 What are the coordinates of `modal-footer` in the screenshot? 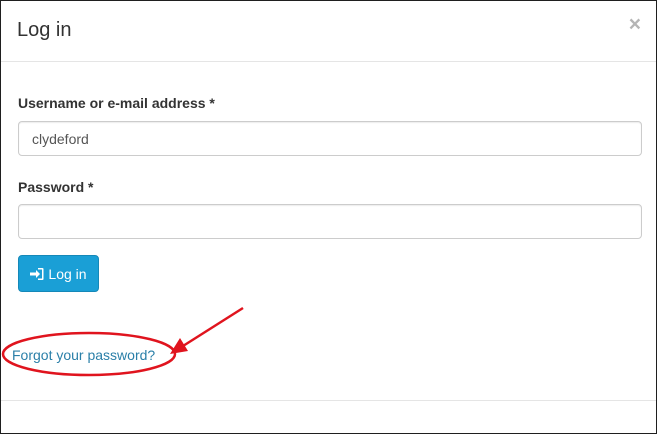 It's located at (328, 400).